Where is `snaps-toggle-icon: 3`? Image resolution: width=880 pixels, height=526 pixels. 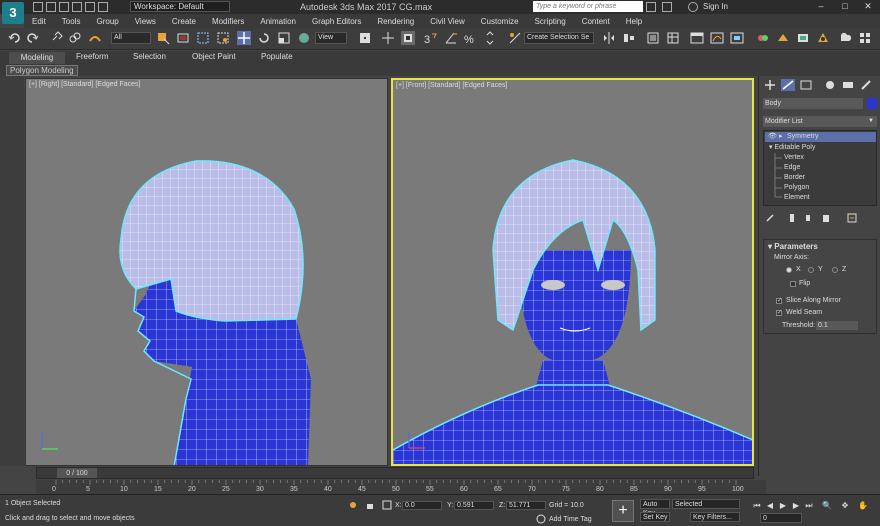
snaps-toggle-icon: 3 is located at coordinates (430, 38).